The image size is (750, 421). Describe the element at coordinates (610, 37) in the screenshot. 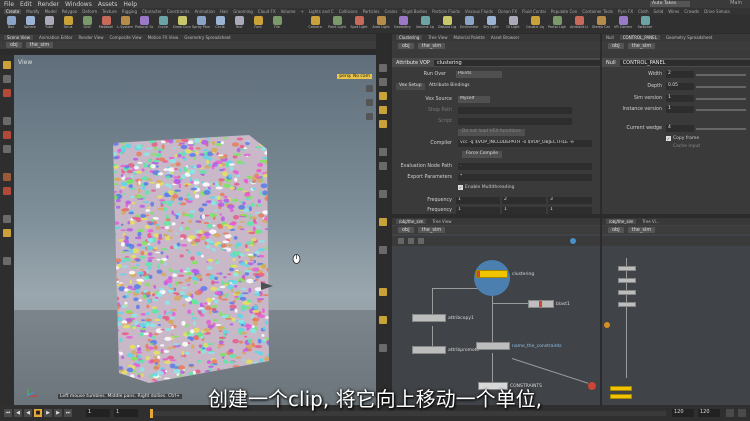

I see `tab-null: Null` at that location.